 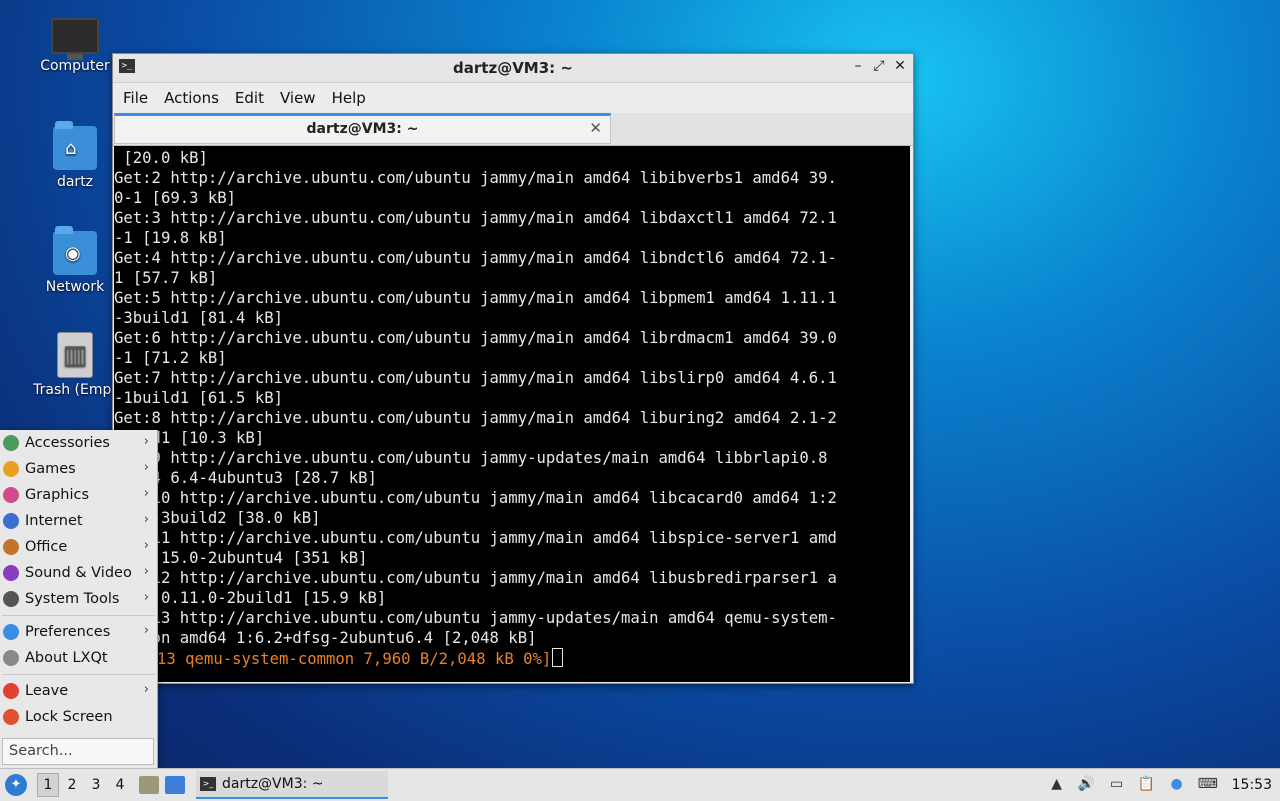 I want to click on menu-item-label: About LXQt, so click(x=66, y=658).